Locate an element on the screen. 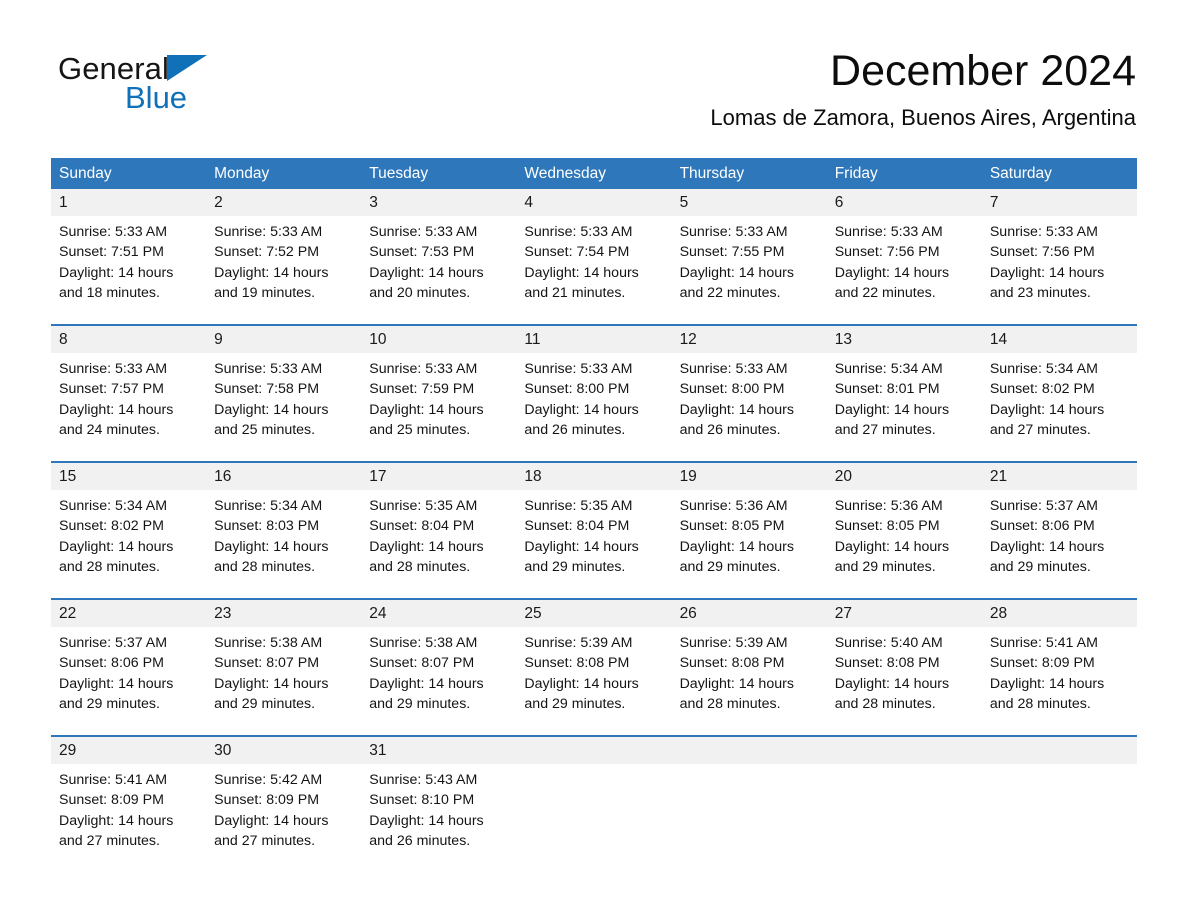 The width and height of the screenshot is (1188, 918). day-number: 28 is located at coordinates (1059, 613).